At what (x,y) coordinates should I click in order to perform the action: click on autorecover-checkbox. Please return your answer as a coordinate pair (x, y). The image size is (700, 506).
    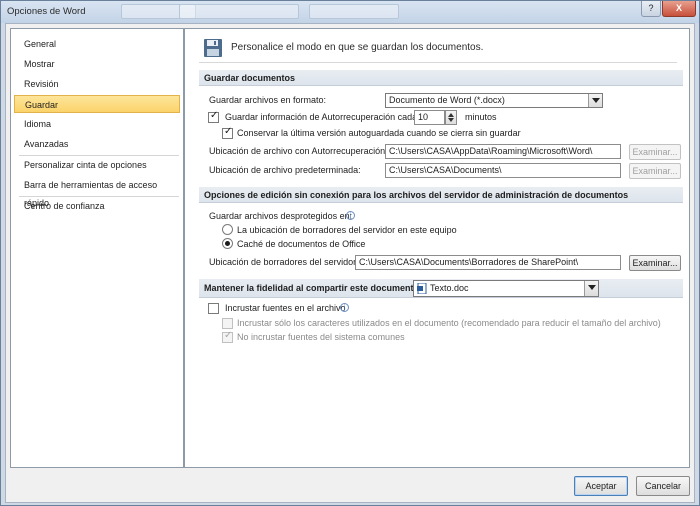
    Looking at the image, I should click on (213, 116).